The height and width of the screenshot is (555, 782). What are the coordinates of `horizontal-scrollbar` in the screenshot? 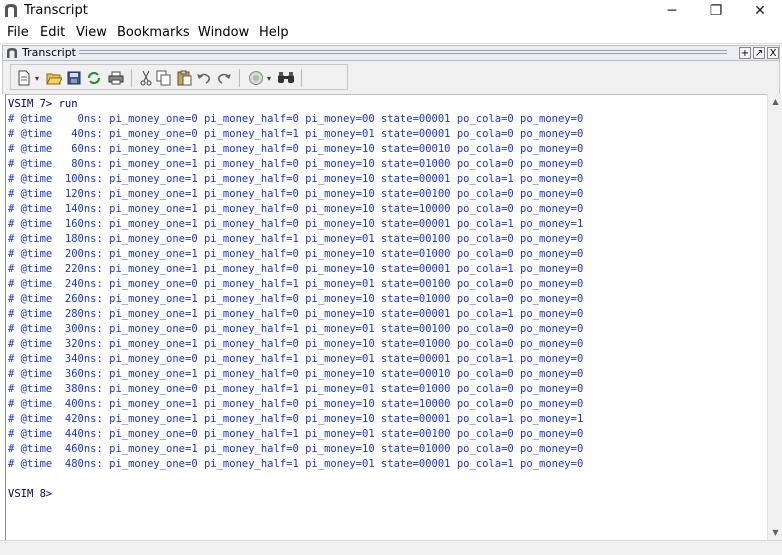 It's located at (391, 547).